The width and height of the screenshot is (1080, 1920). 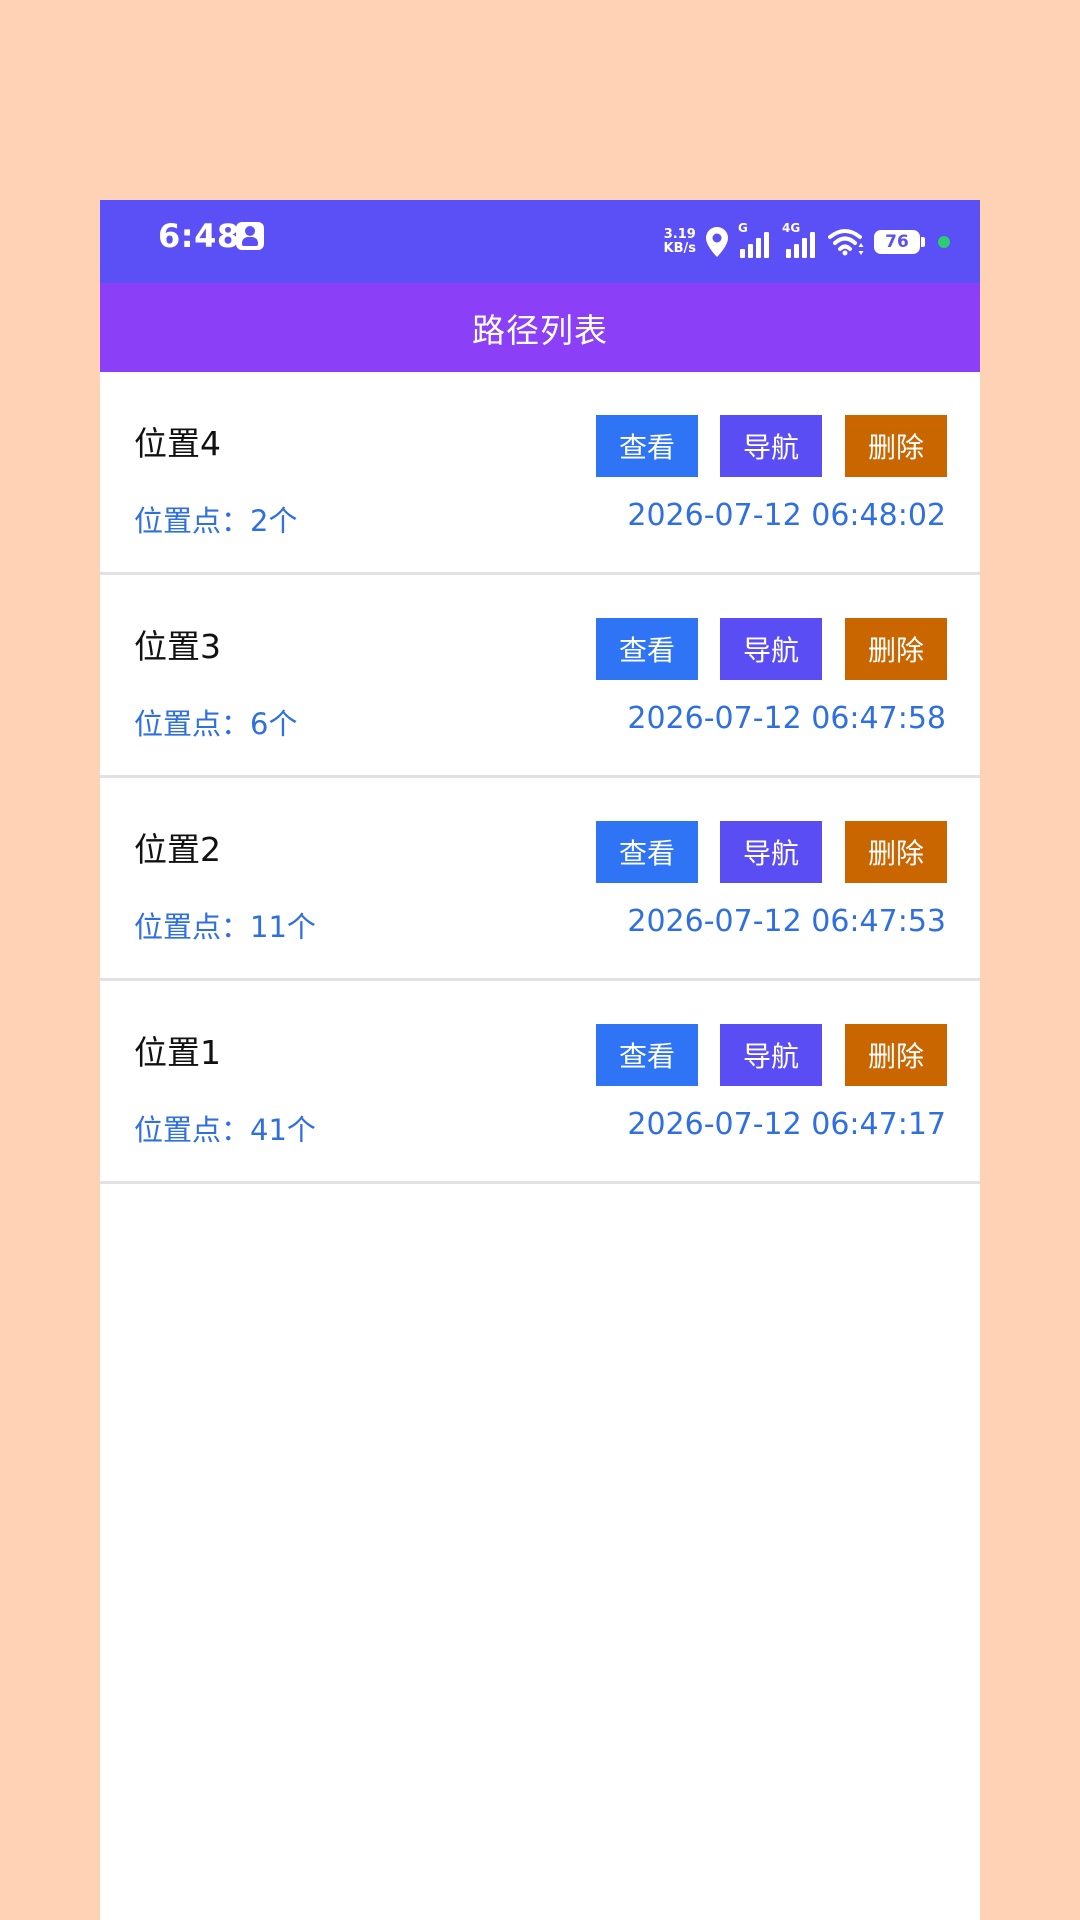 I want to click on route-timestamp: 2026-07-12 06:47:58, so click(x=786, y=718).